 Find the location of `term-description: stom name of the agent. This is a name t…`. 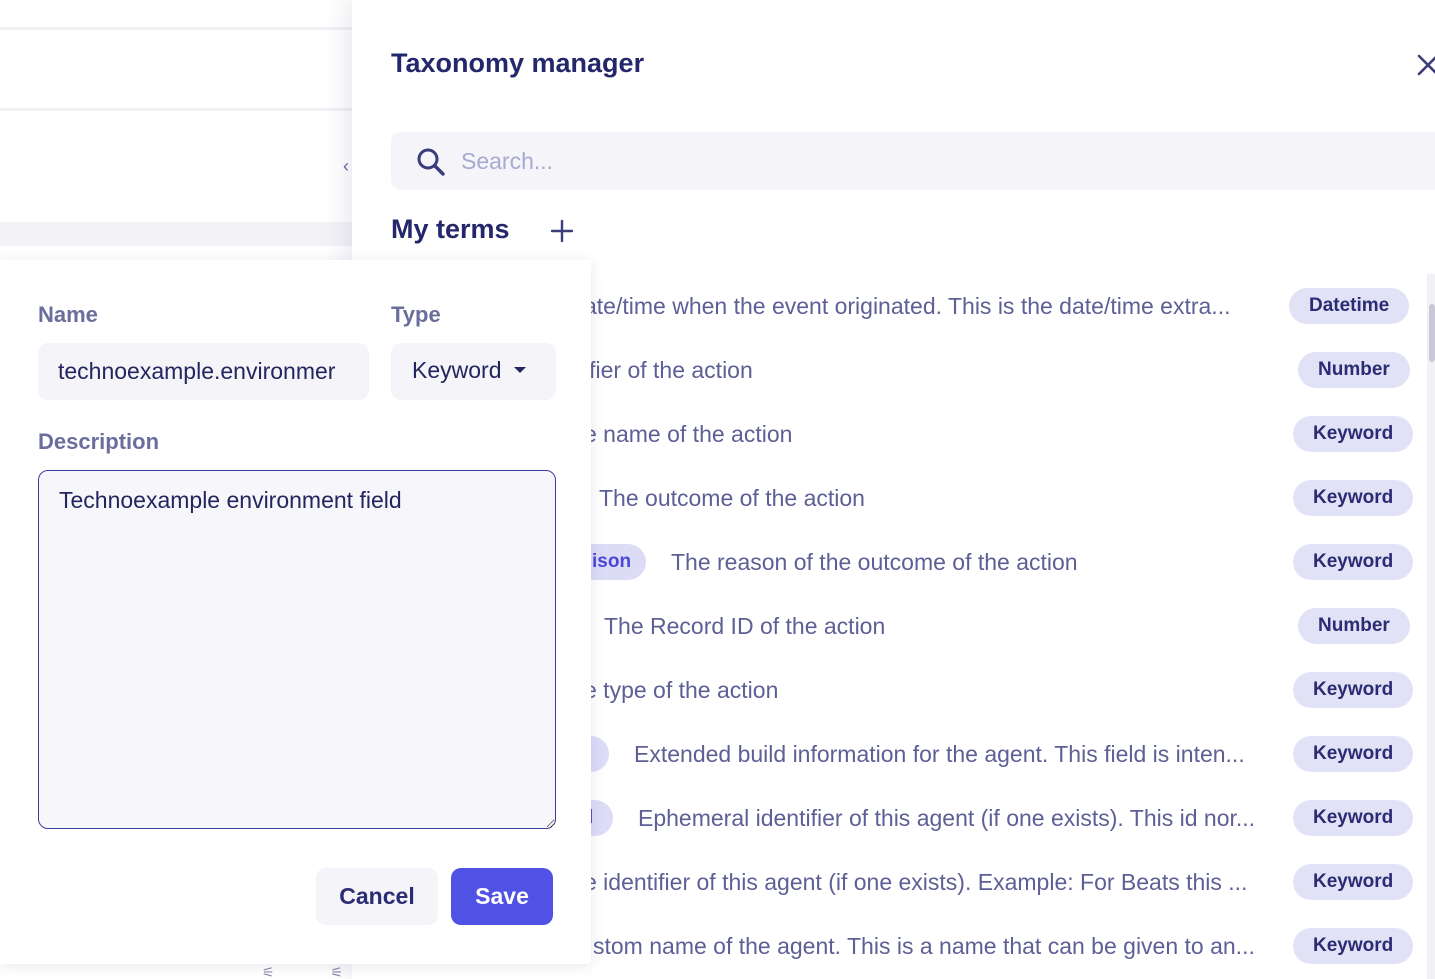

term-description: stom name of the agent. This is a name t… is located at coordinates (924, 946).